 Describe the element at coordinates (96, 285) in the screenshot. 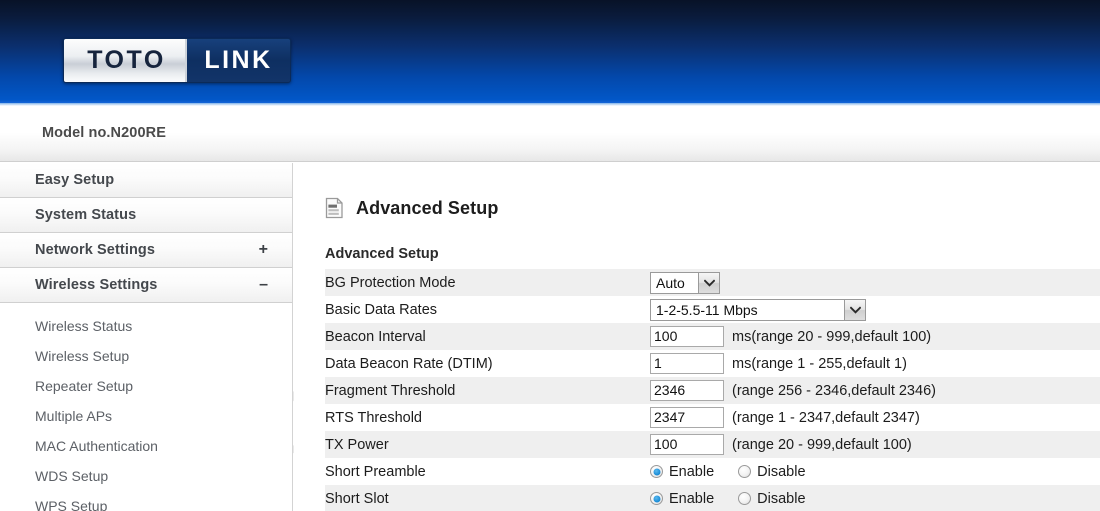

I see `sidebar-item-label: Wireless Settings` at that location.